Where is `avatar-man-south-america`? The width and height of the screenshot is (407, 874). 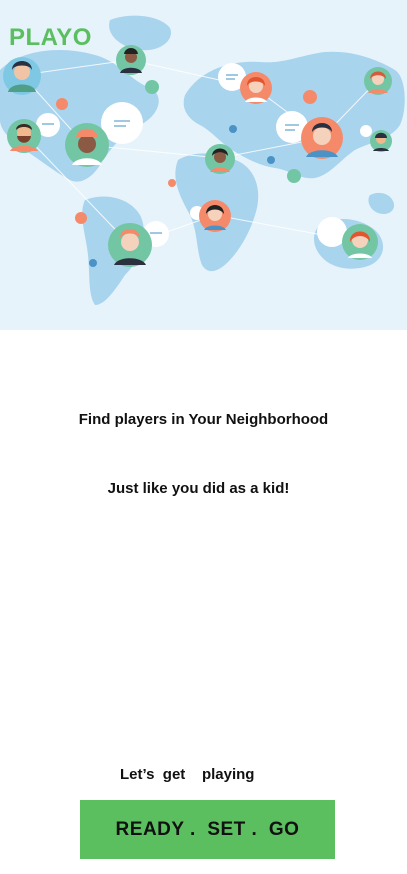 avatar-man-south-america is located at coordinates (130, 245).